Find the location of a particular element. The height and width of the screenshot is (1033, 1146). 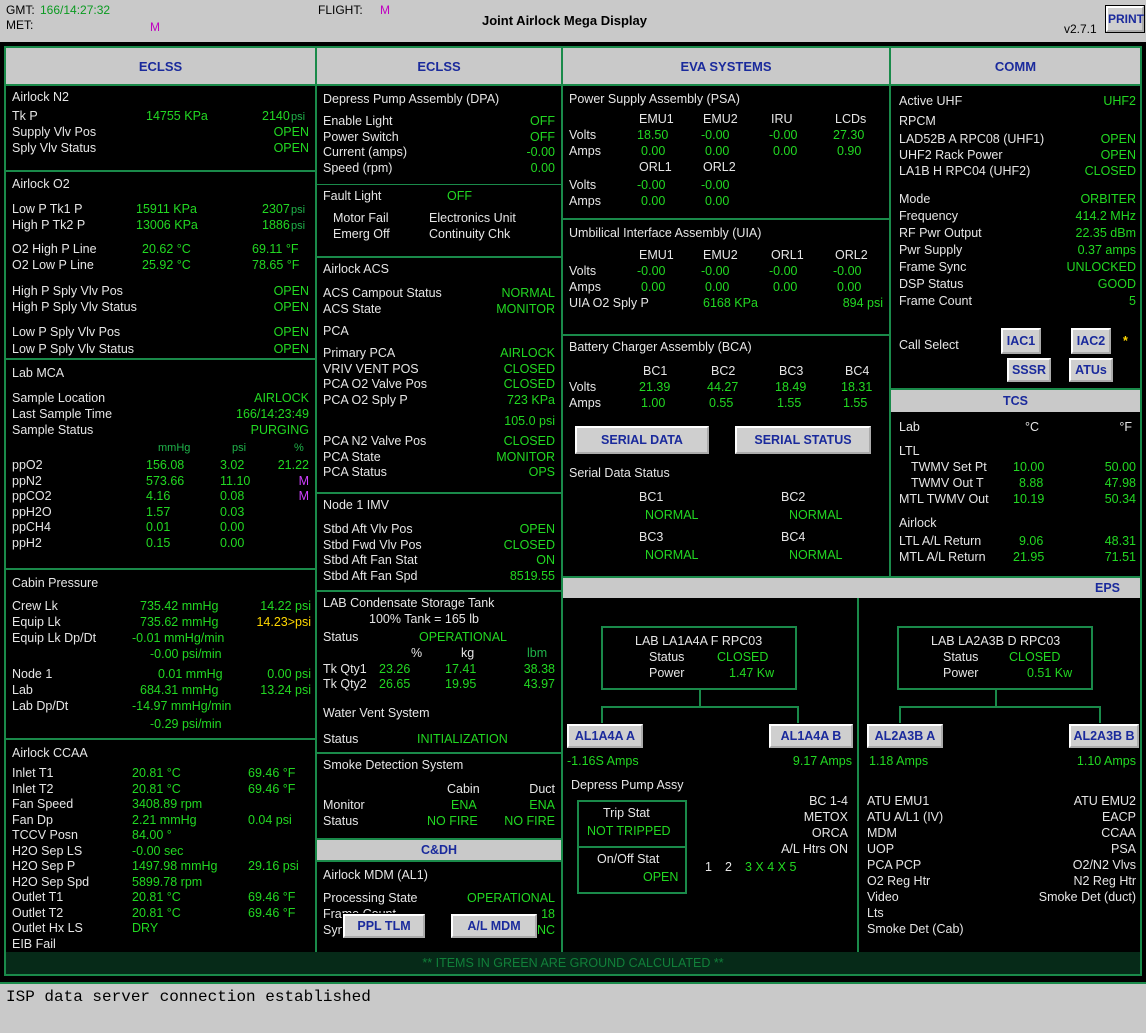

bc-2-indicator: 2 is located at coordinates (728, 867).